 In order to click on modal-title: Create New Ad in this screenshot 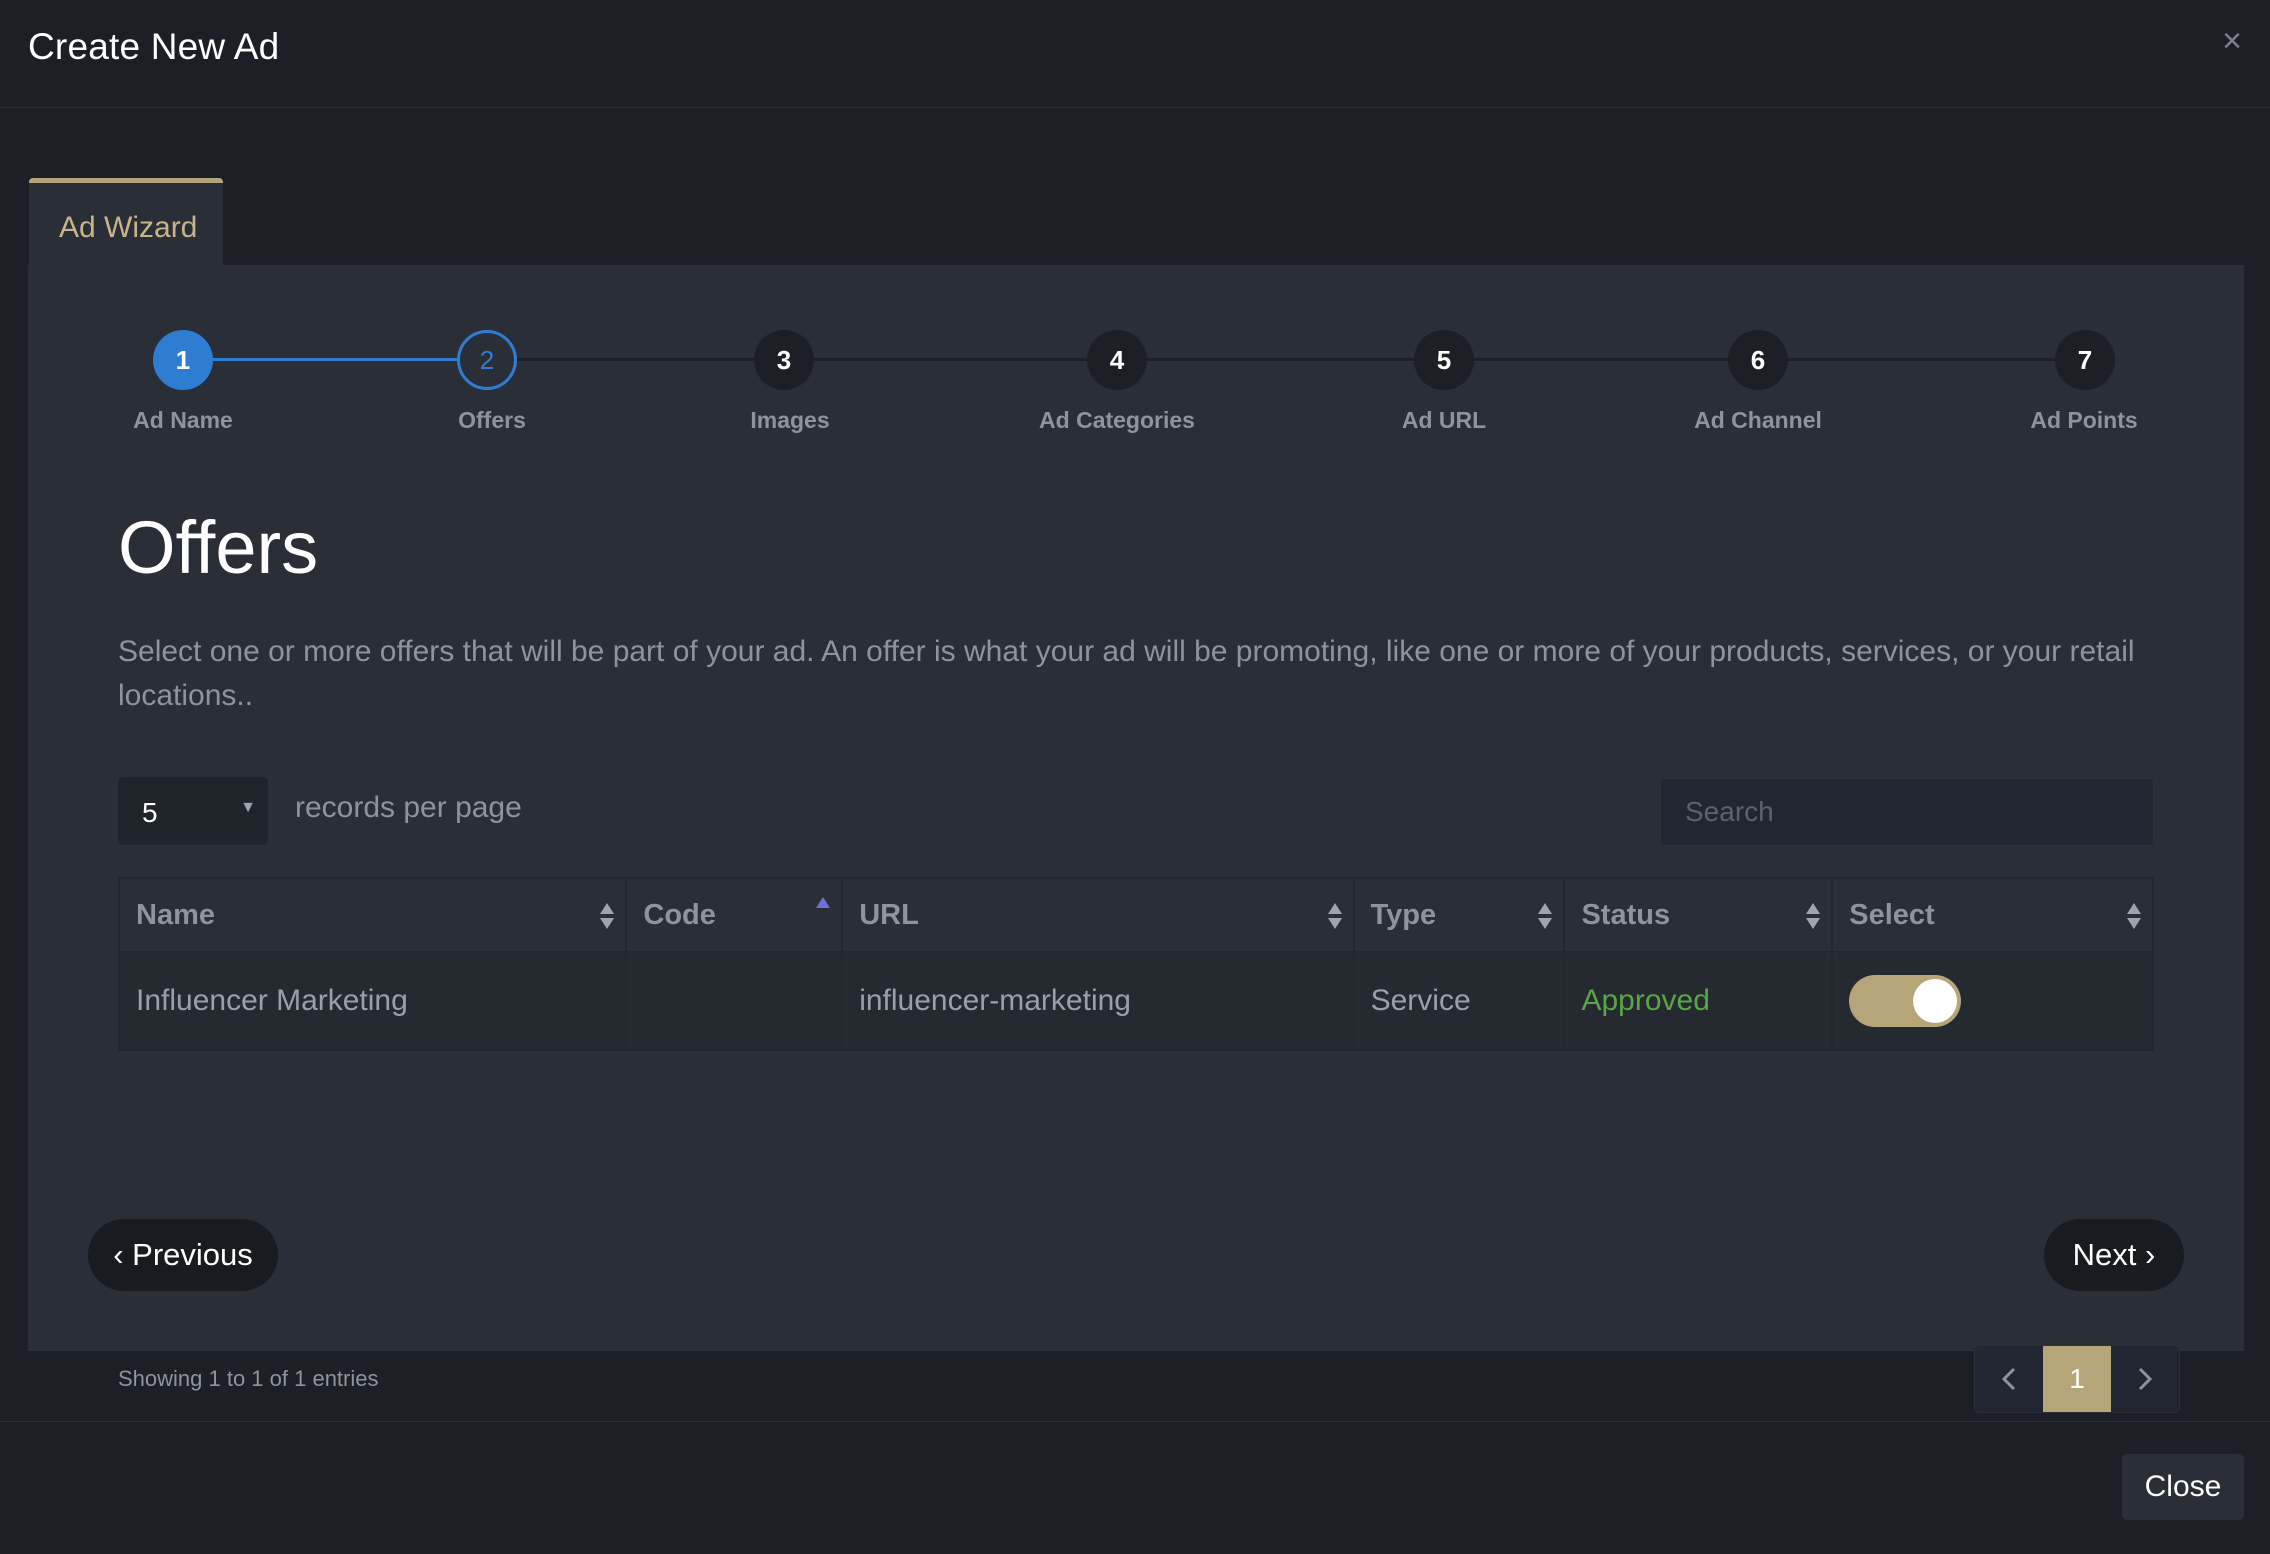, I will do `click(154, 46)`.